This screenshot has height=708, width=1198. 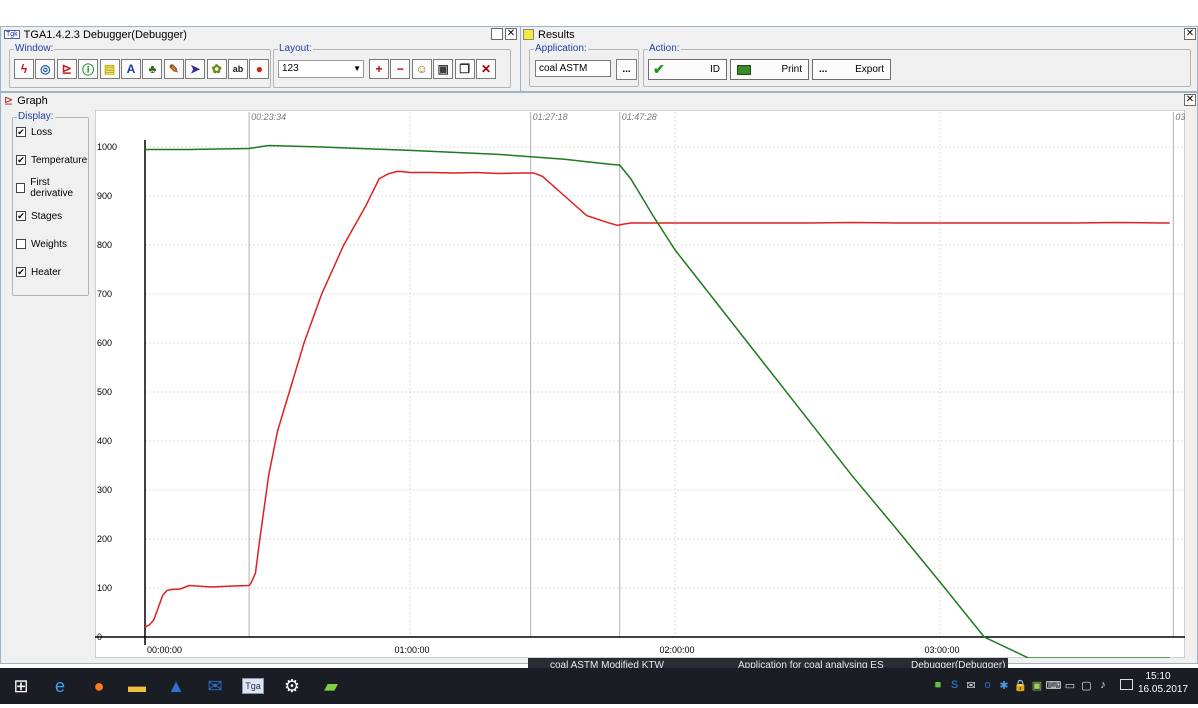 What do you see at coordinates (104, 343) in the screenshot?
I see `y-tick-label: 600` at bounding box center [104, 343].